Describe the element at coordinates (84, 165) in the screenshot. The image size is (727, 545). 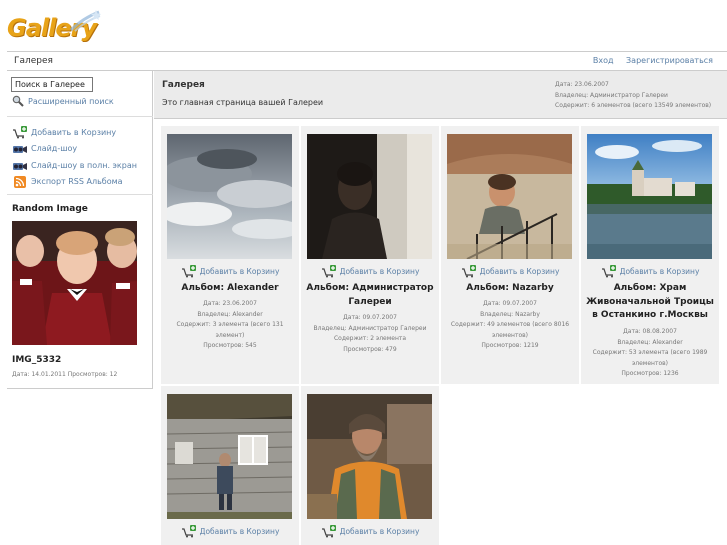
I see `sidebar-item-label: Слайд-шоу в полн. экран` at that location.